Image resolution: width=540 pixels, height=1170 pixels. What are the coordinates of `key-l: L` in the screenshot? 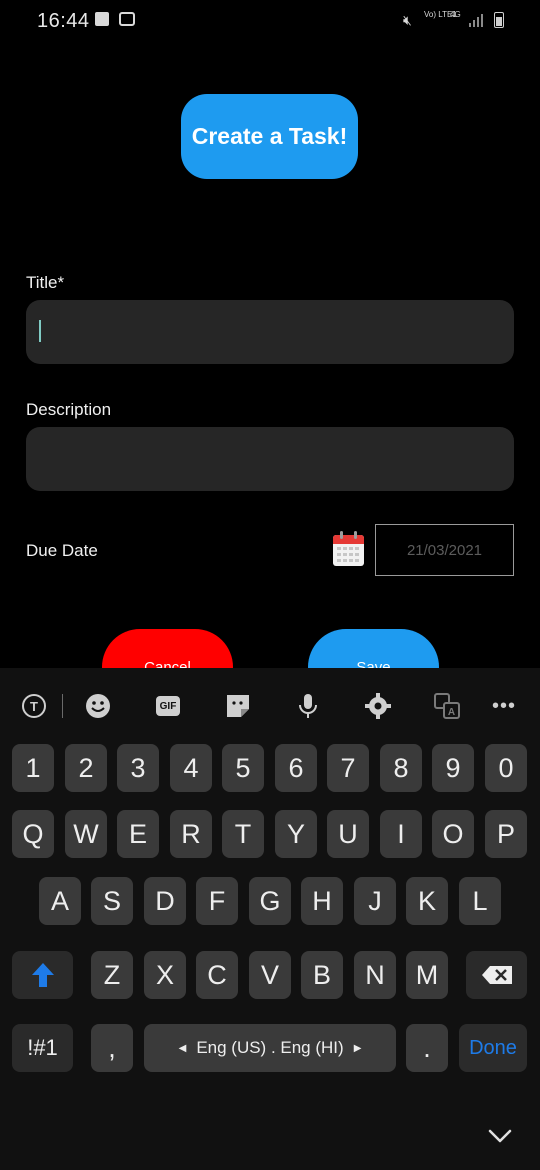 It's located at (480, 901).